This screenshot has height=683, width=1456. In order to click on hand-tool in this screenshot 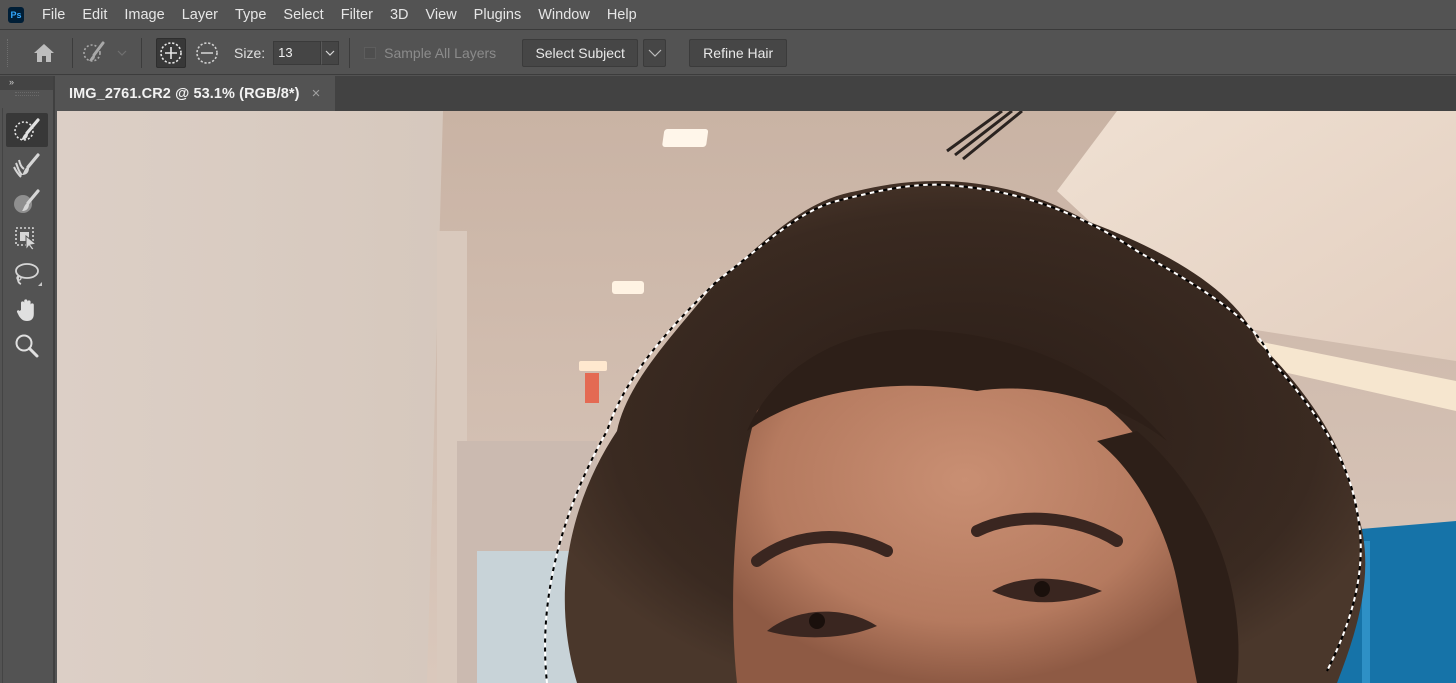, I will do `click(27, 310)`.